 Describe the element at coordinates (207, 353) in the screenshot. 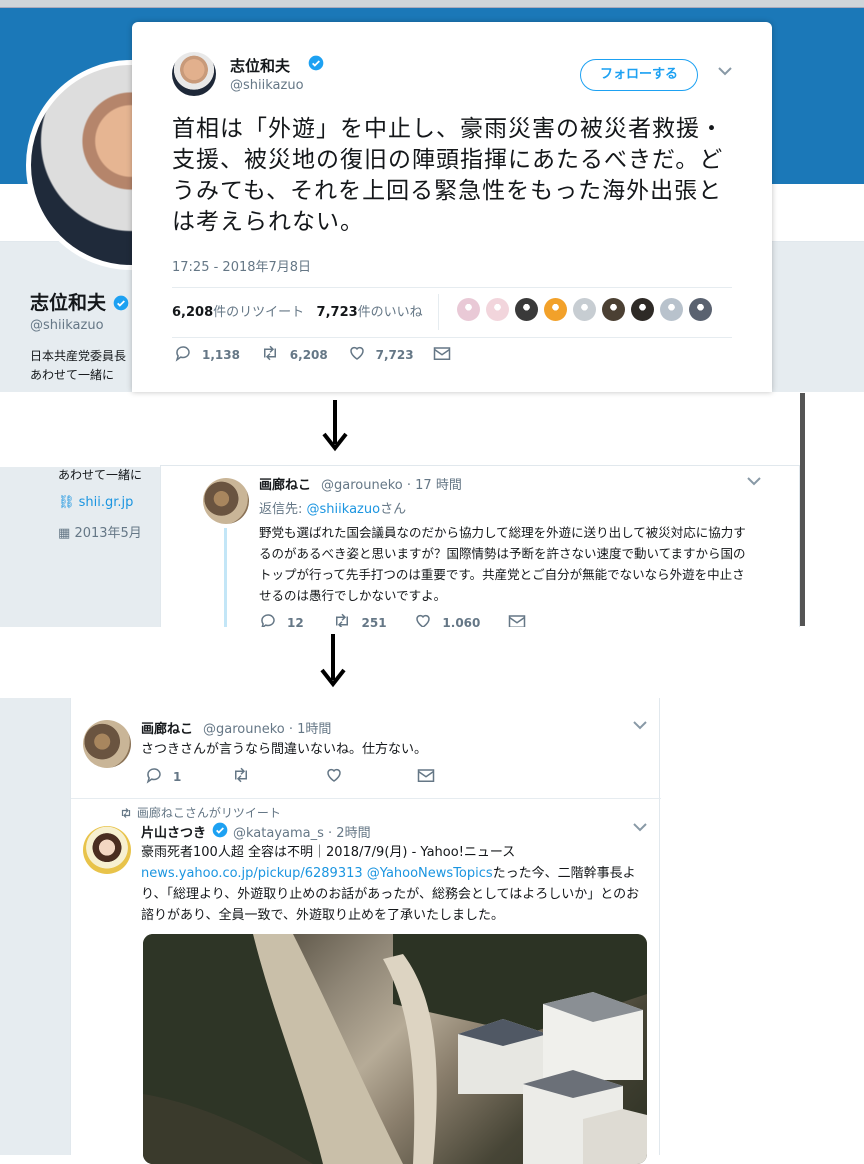

I see `reply-button: 1,138` at that location.